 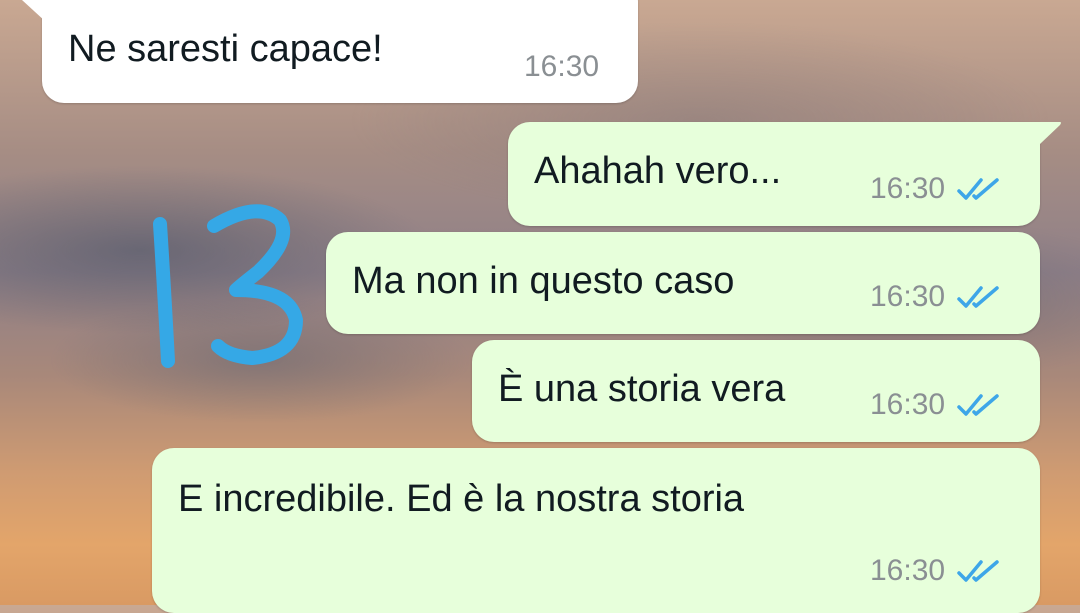 What do you see at coordinates (34, 11) in the screenshot?
I see `bubble-tail-incoming` at bounding box center [34, 11].